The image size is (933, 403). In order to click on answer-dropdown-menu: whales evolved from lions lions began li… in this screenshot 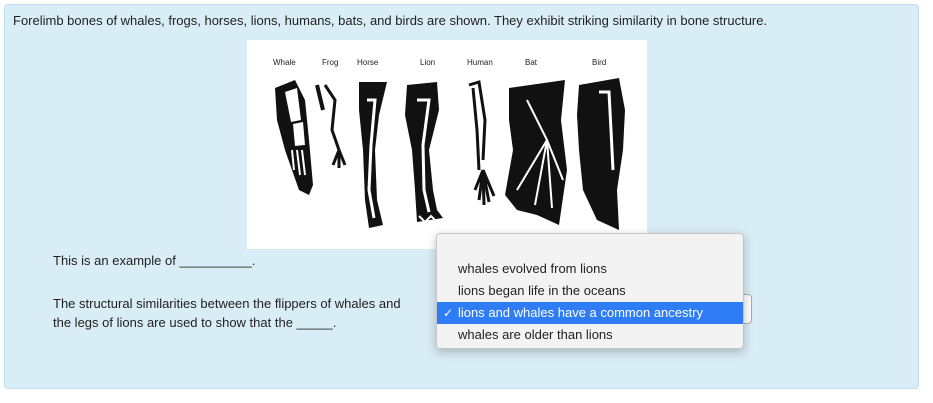, I will do `click(590, 291)`.